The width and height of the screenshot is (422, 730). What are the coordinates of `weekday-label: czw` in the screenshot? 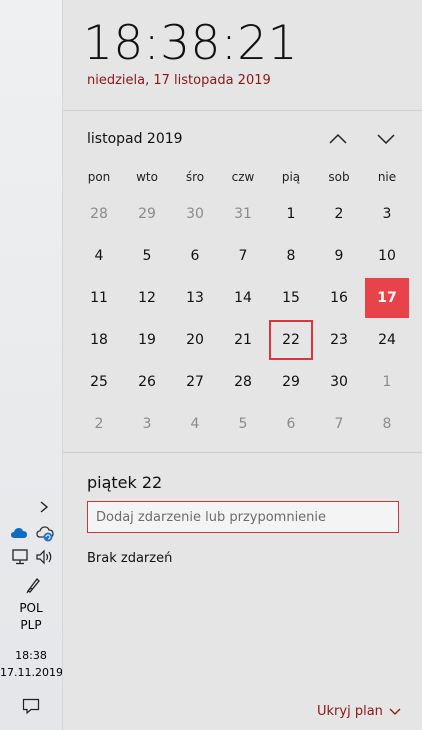 It's located at (243, 177).